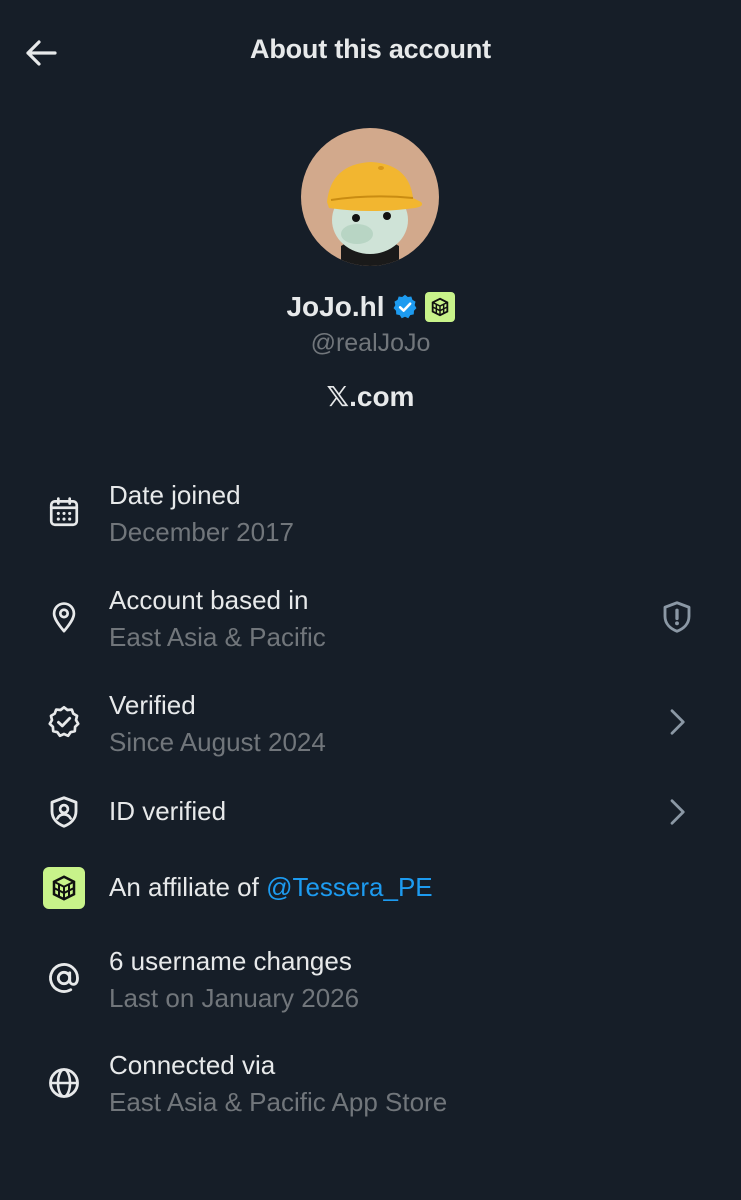 Image resolution: width=741 pixels, height=1200 pixels. What do you see at coordinates (370, 723) in the screenshot?
I see `row-verified: Verified Since August 2024` at bounding box center [370, 723].